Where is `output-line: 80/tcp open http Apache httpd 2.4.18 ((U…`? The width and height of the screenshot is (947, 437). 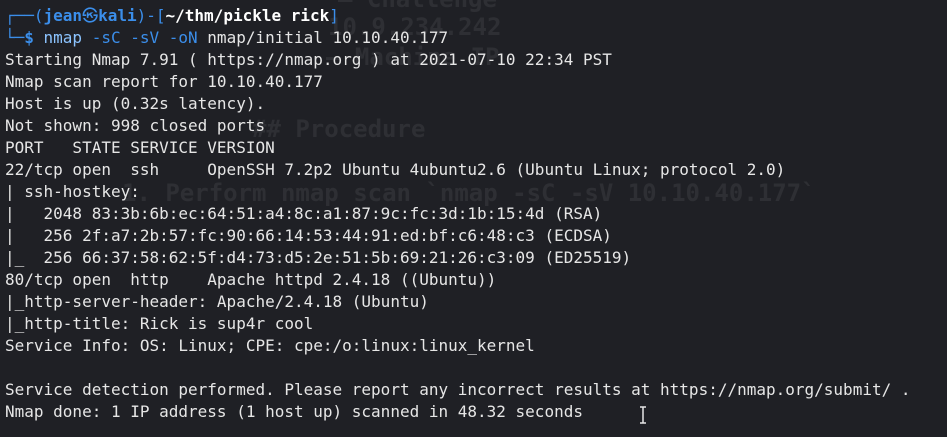 output-line: 80/tcp open http Apache httpd 2.4.18 ((U… is located at coordinates (251, 279).